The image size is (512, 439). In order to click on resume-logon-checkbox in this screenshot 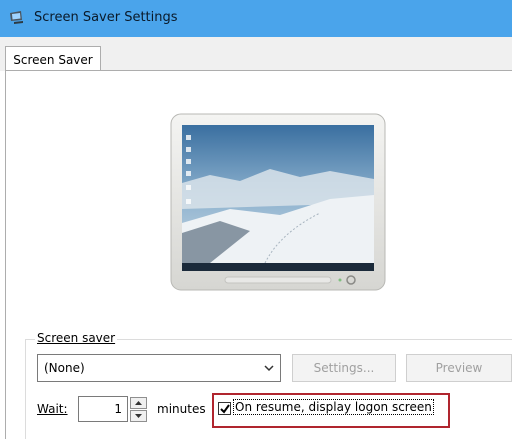, I will do `click(224, 408)`.